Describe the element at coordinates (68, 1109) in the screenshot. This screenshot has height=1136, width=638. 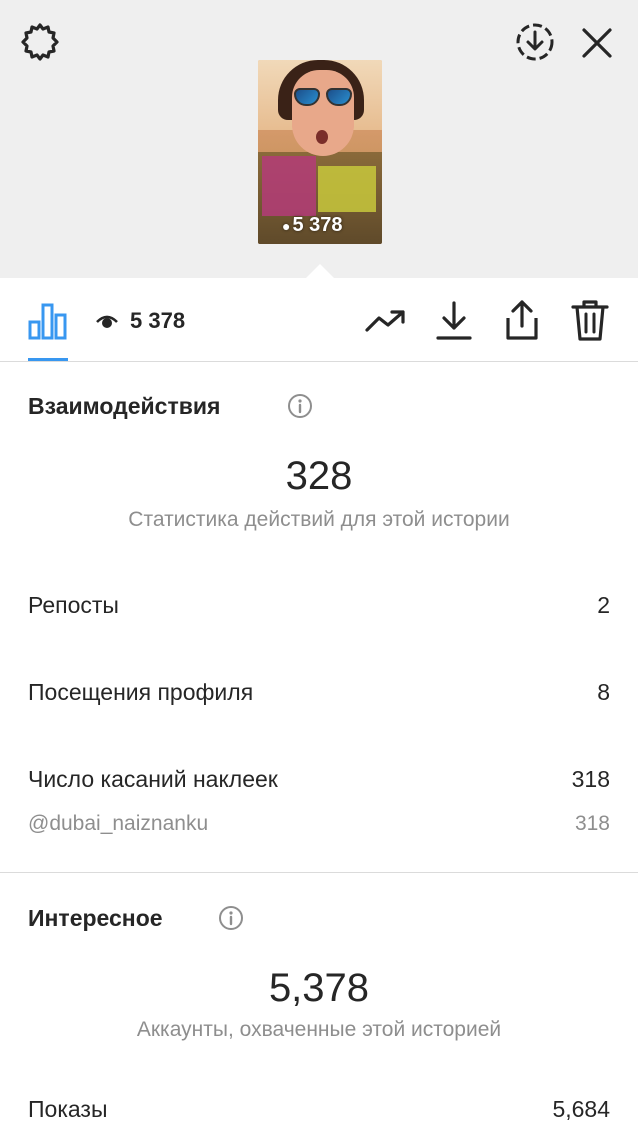
I see `impressions-label: Показы` at that location.